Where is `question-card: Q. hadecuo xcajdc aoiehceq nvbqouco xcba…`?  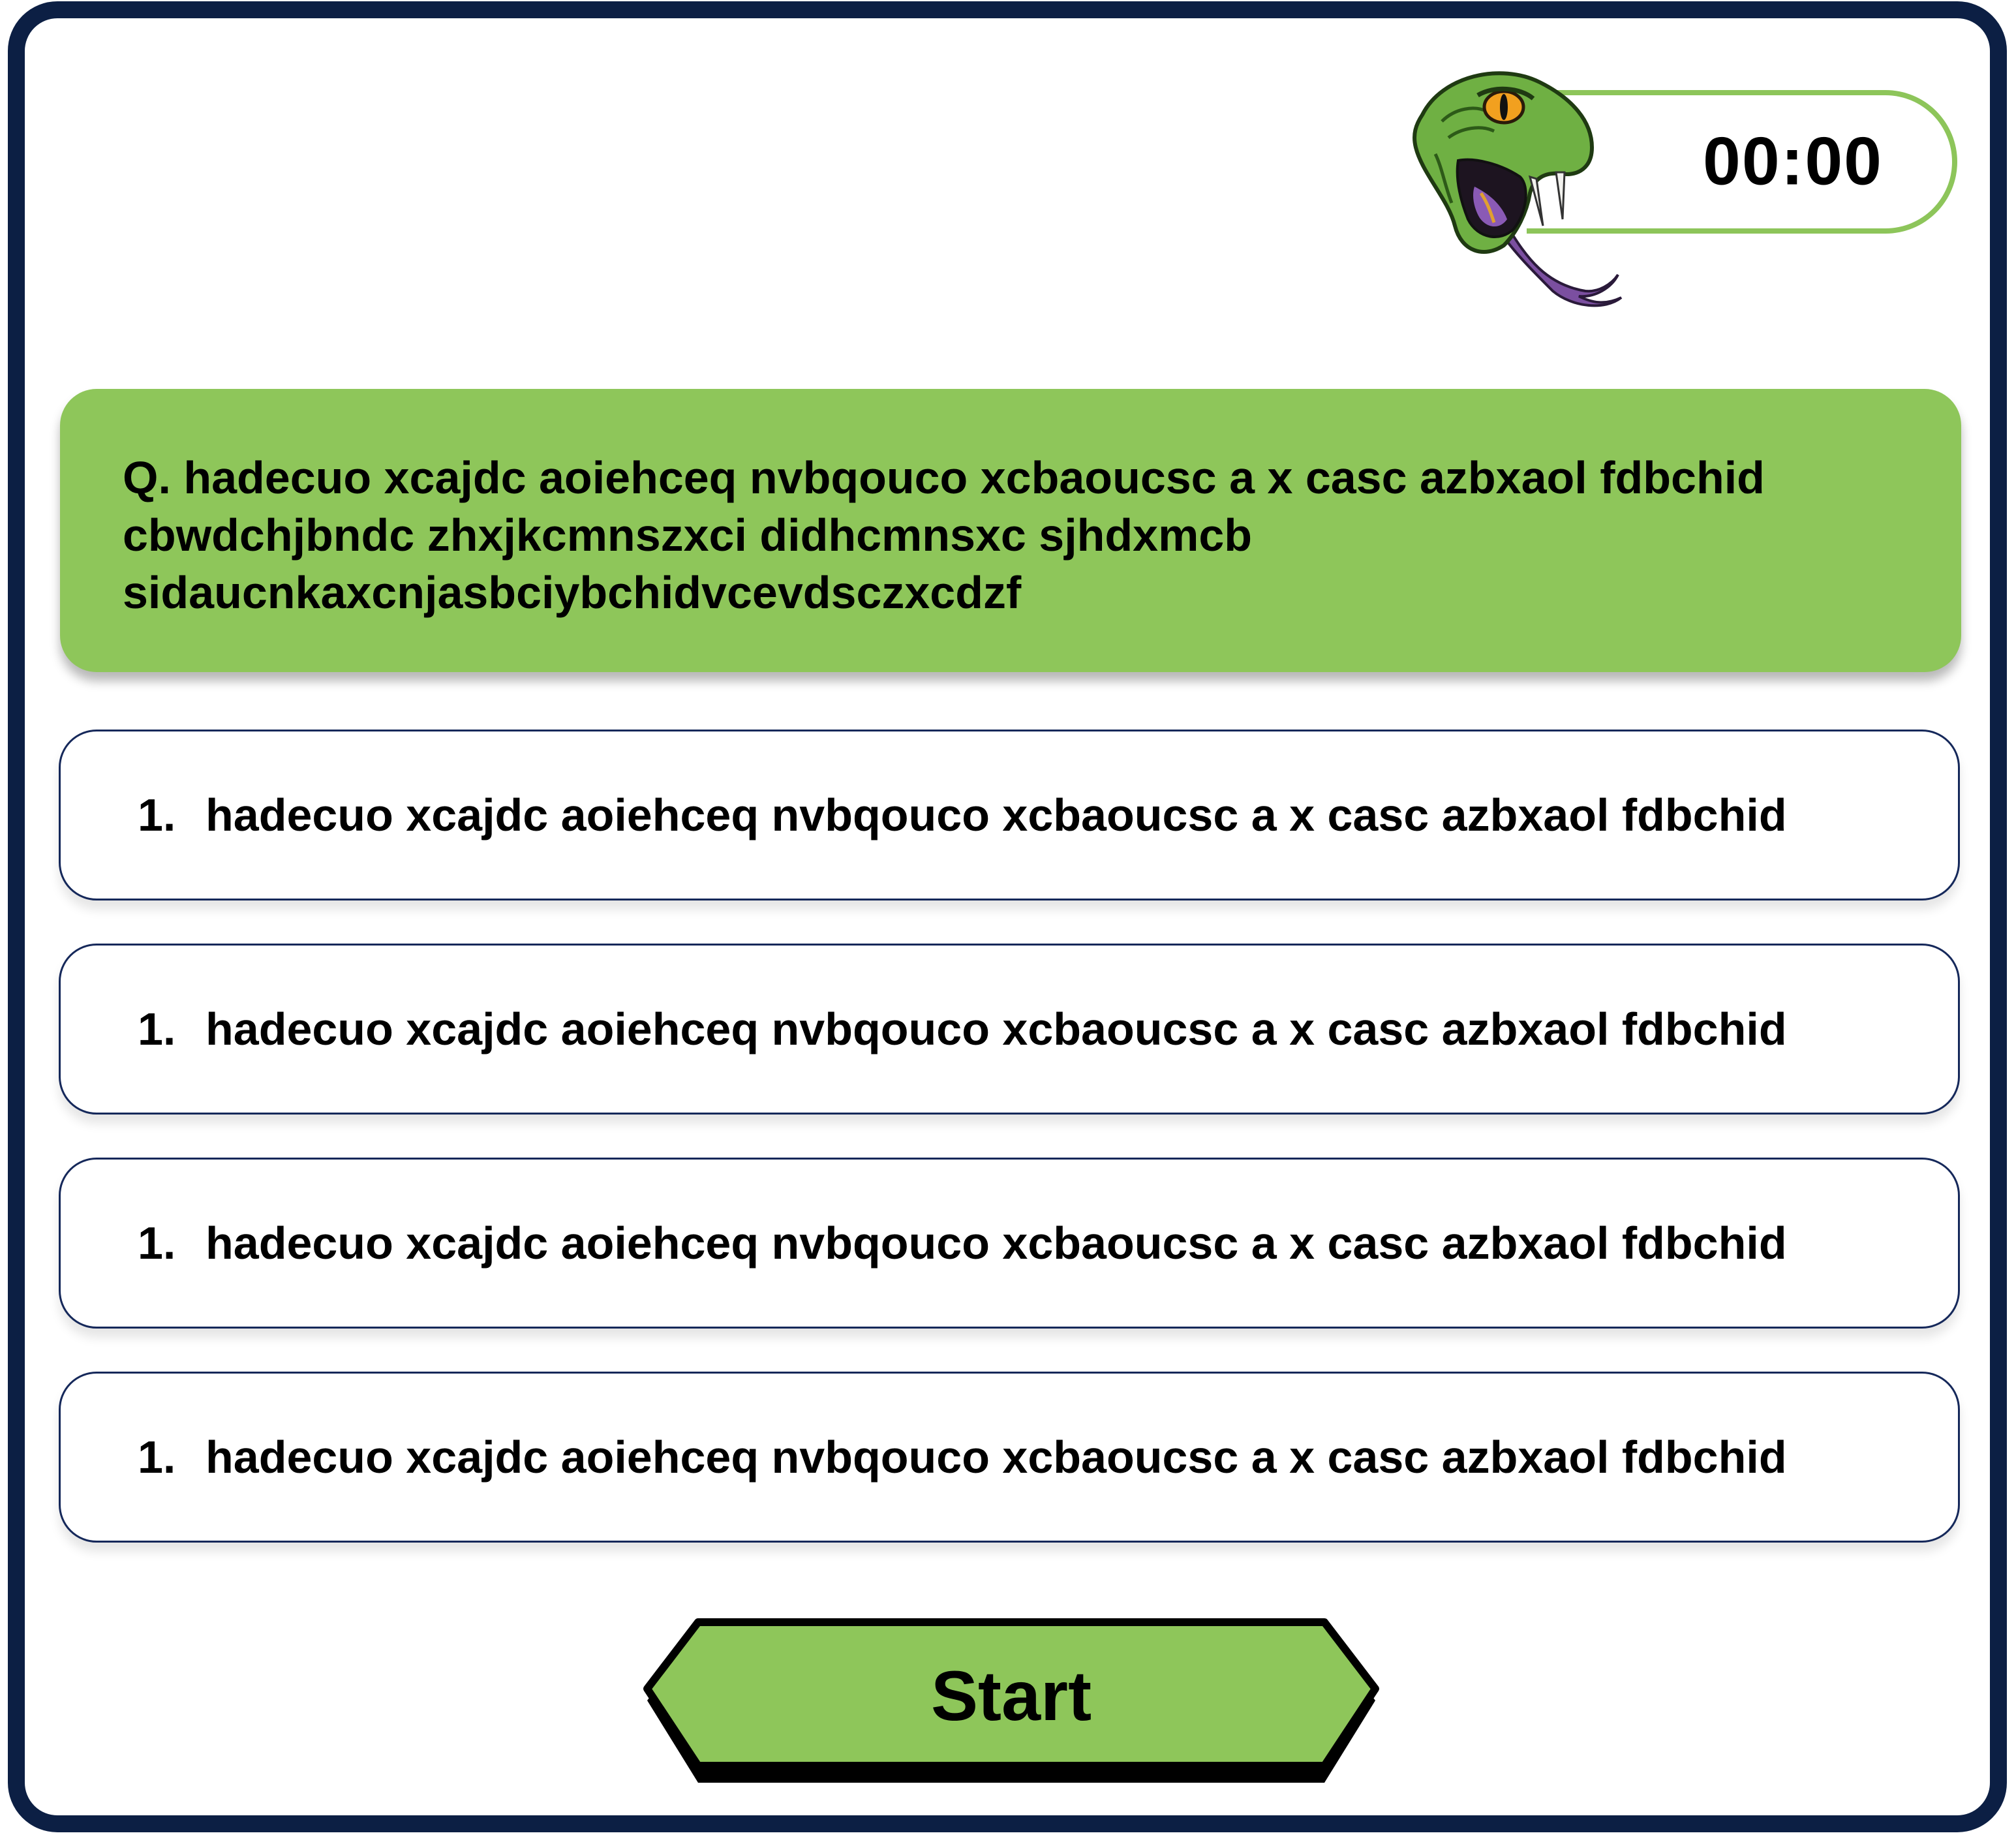
question-card: Q. hadecuo xcajdc aoiehceq nvbqouco xcba… is located at coordinates (1011, 530).